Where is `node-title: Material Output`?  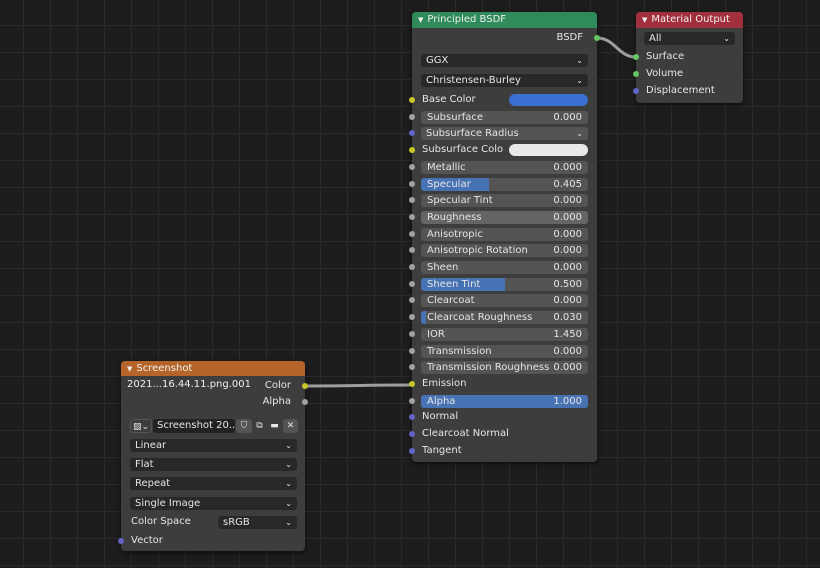
node-title: Material Output is located at coordinates (690, 19).